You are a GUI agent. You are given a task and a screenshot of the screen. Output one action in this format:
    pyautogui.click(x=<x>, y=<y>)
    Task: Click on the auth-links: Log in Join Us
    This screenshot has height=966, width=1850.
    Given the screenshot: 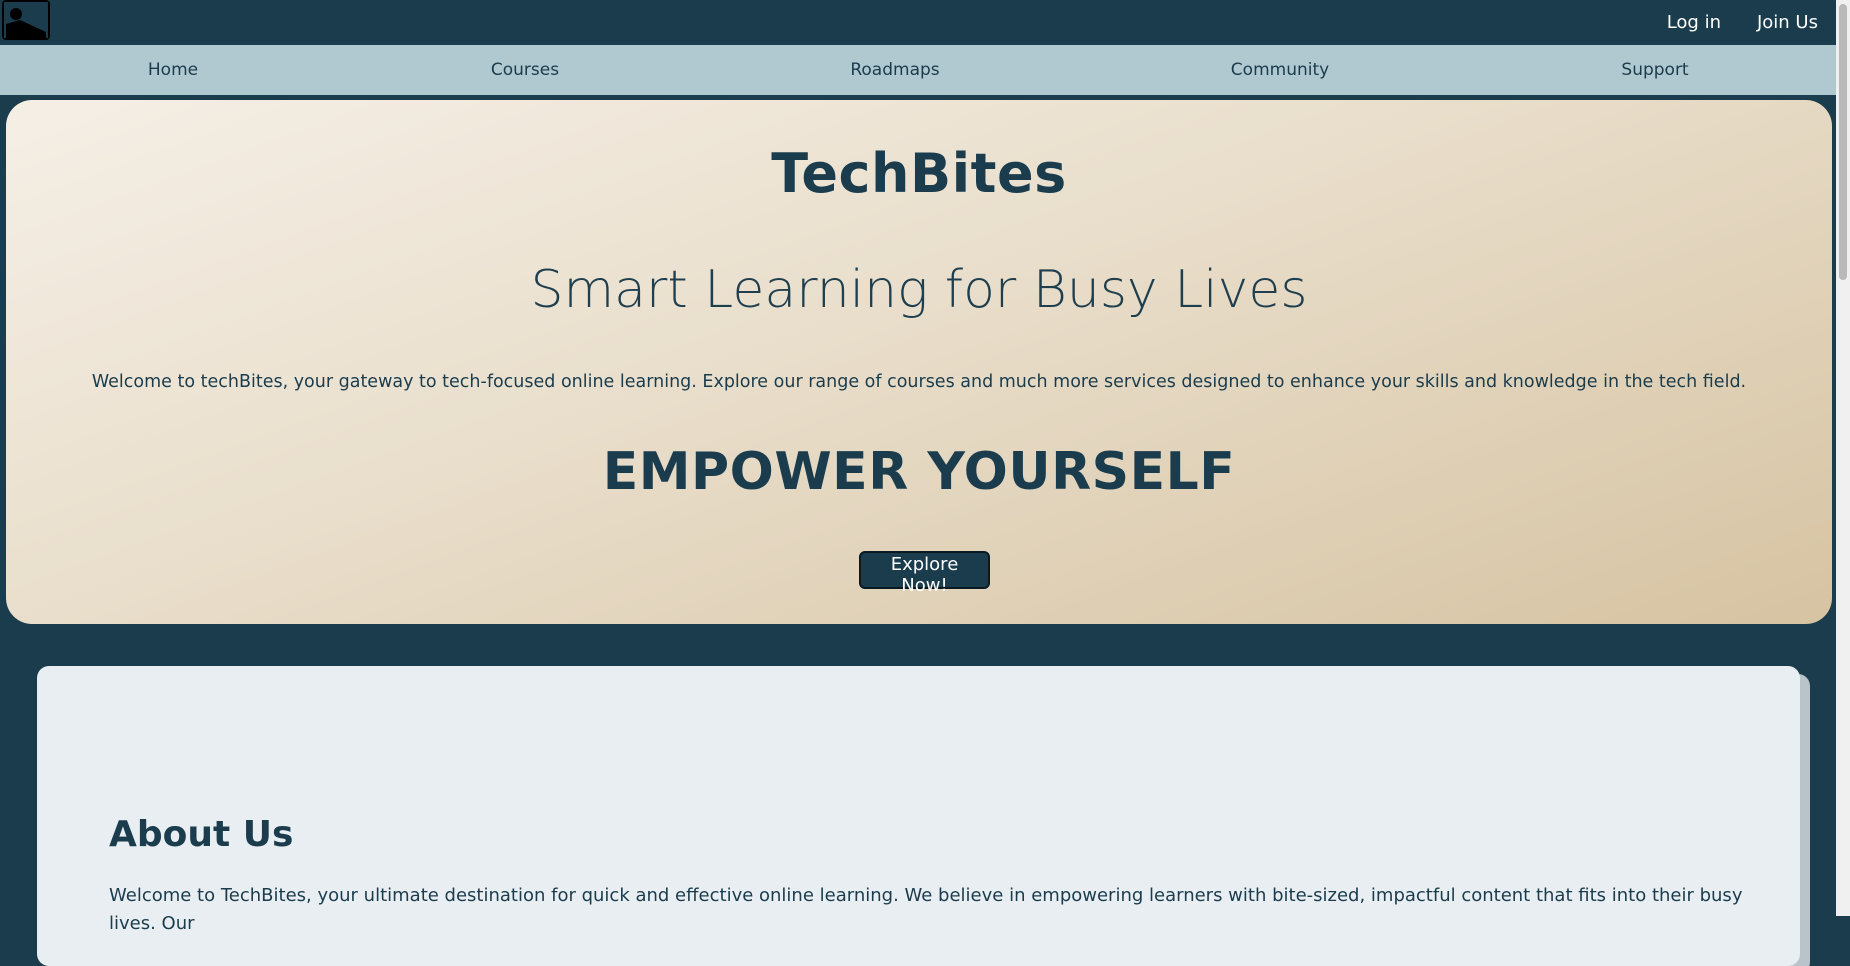 What is the action you would take?
    pyautogui.click(x=1742, y=22)
    